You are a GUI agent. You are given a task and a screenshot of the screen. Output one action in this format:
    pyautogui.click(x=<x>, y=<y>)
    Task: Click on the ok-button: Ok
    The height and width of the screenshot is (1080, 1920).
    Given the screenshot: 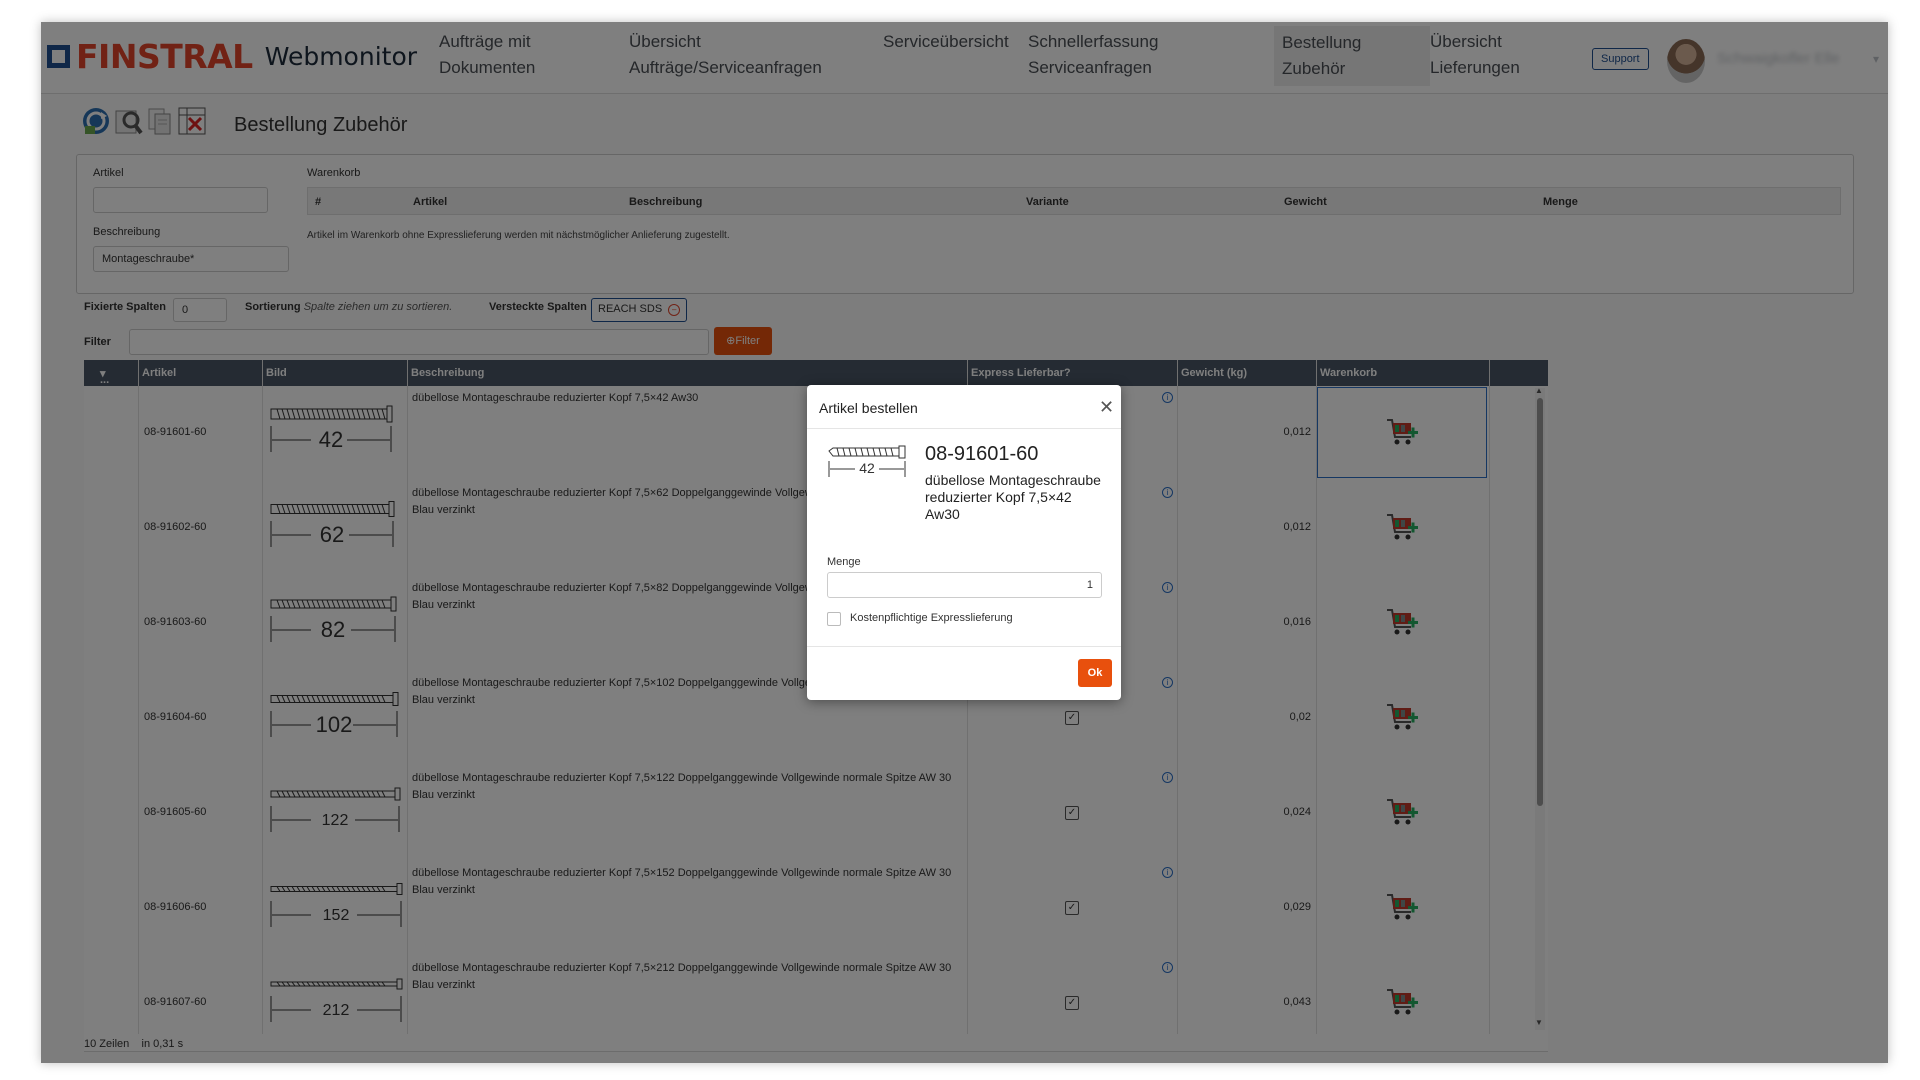 What is the action you would take?
    pyautogui.click(x=1095, y=673)
    